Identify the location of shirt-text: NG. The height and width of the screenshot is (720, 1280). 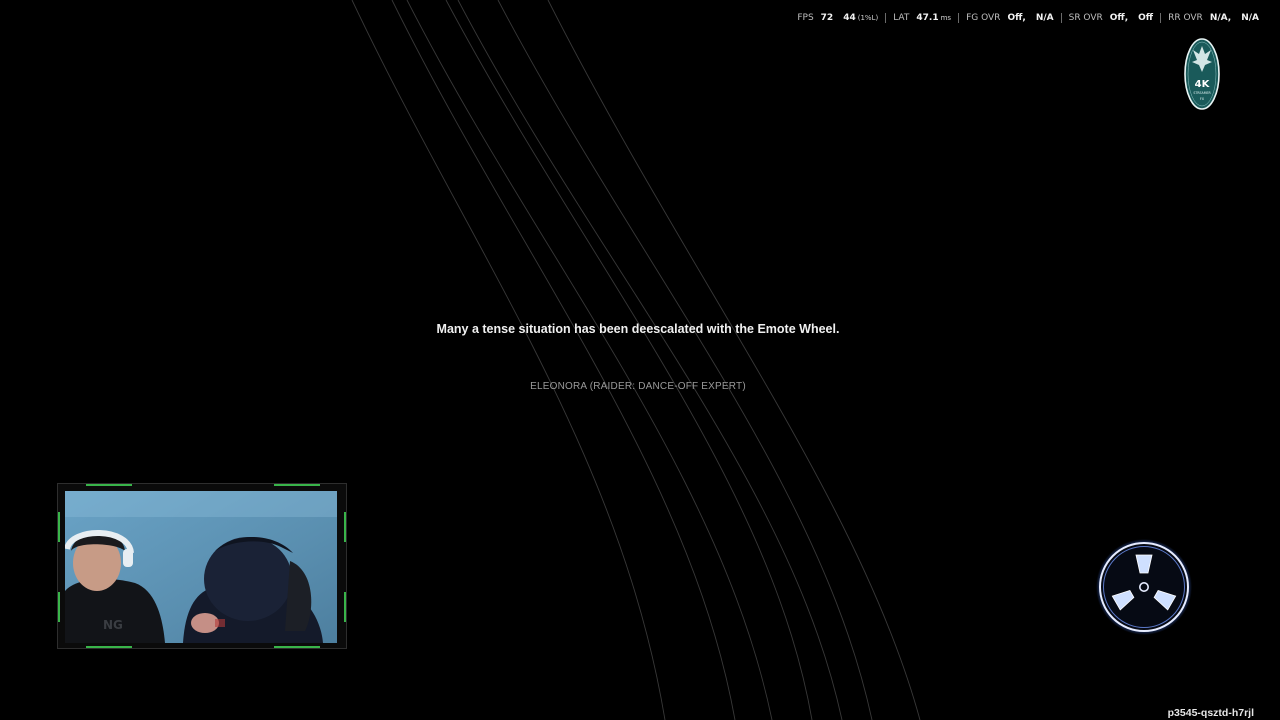
(113, 625).